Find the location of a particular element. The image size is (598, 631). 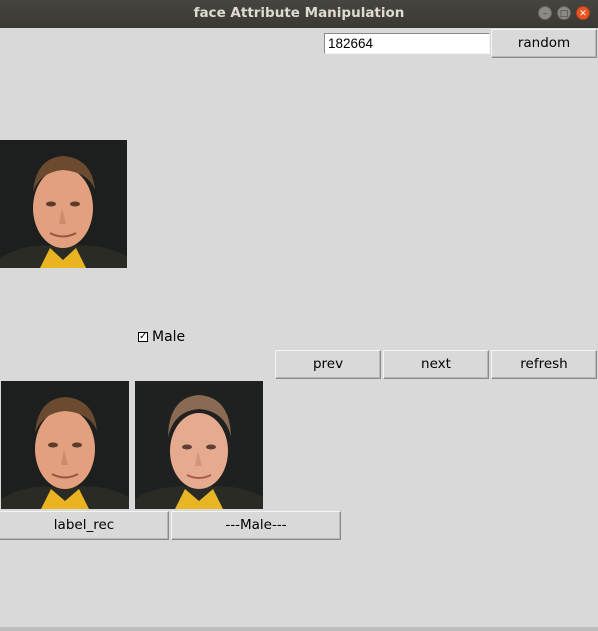

random-button: random is located at coordinates (544, 43).